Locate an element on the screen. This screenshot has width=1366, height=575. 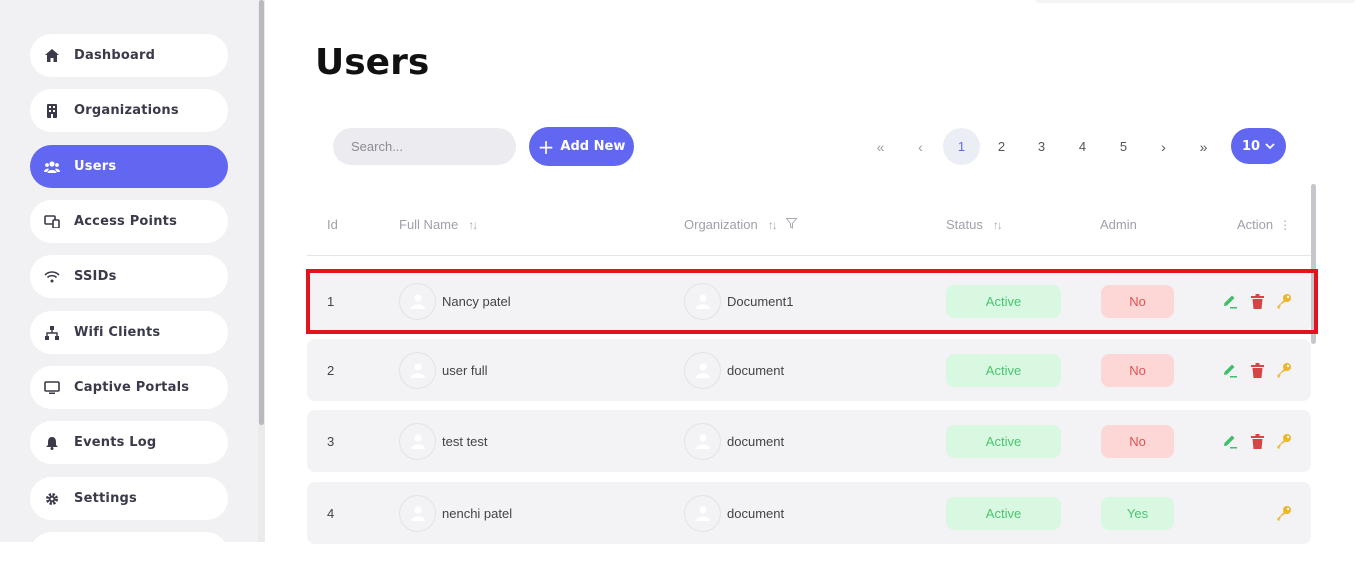
double-chevron-left-icon: « is located at coordinates (880, 146).